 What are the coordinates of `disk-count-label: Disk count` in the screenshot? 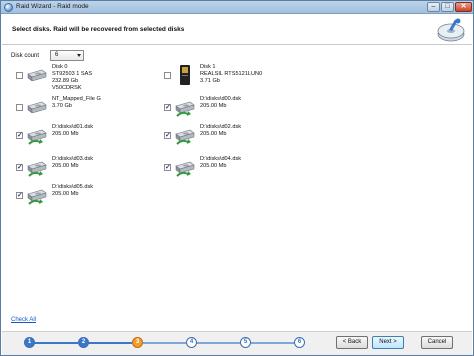 It's located at (25, 56).